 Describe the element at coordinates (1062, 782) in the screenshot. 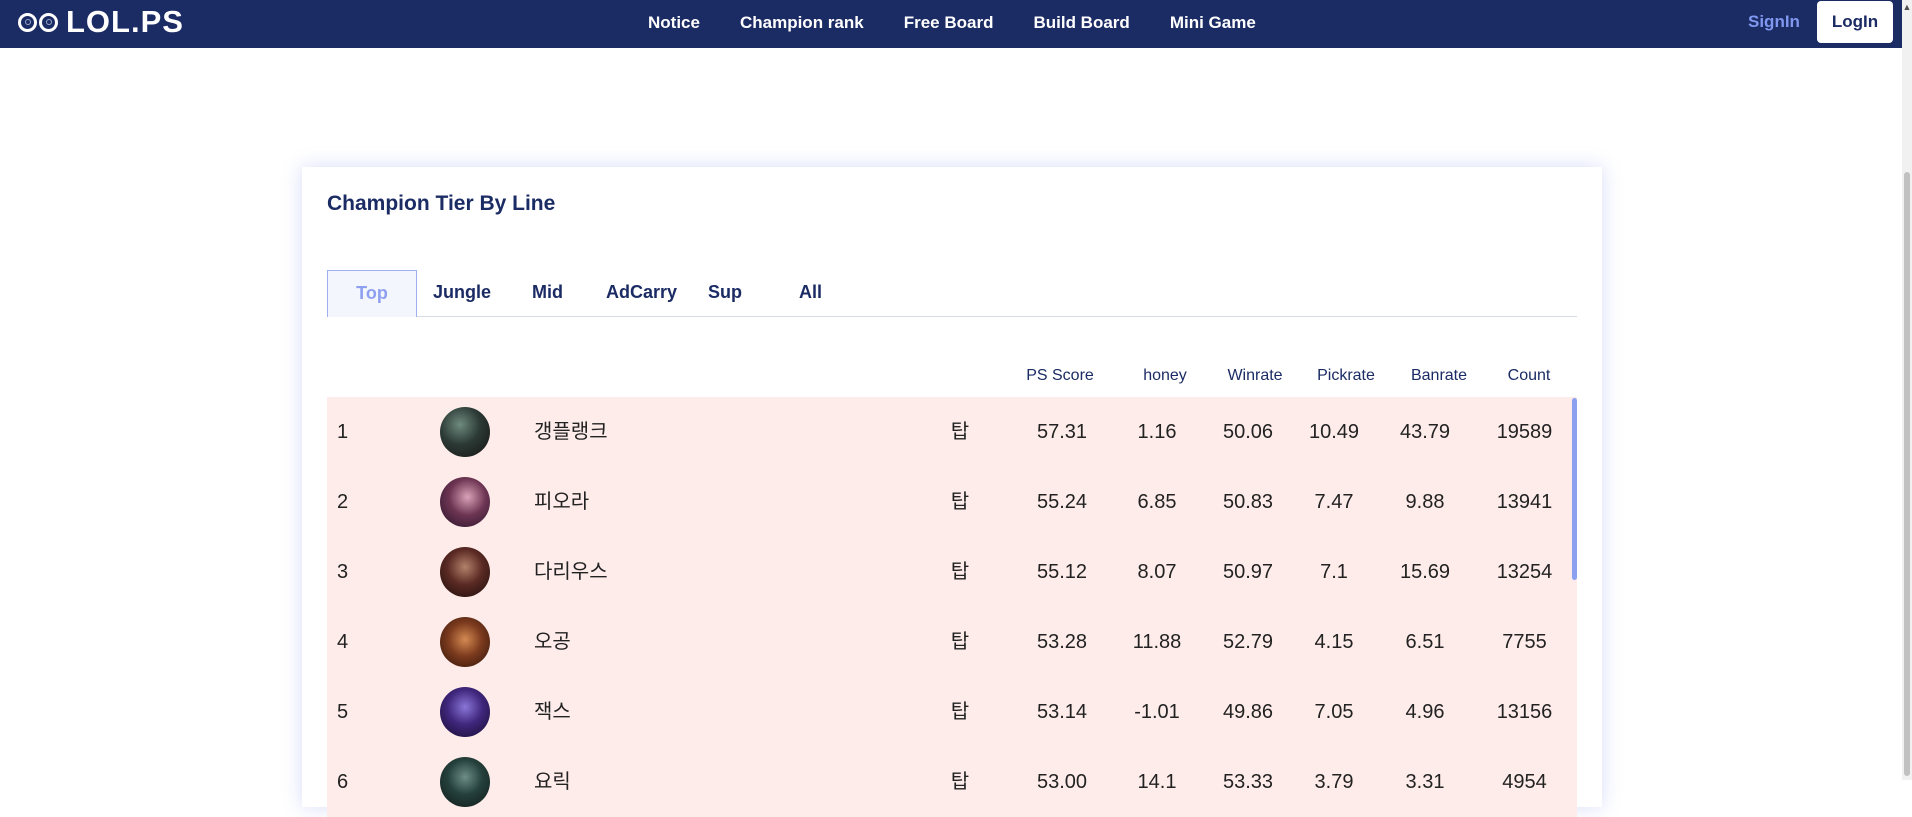

I see `ps-score-cell: 53.00` at that location.